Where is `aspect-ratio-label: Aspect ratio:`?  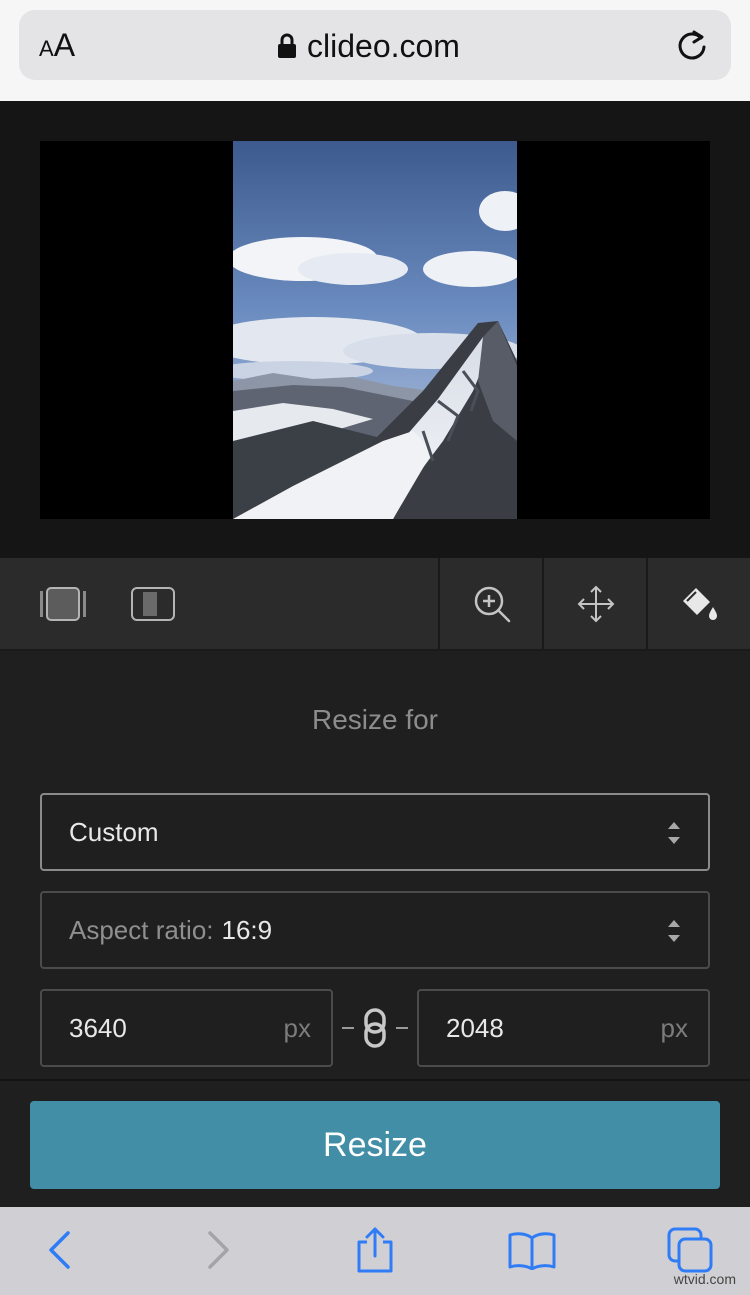 aspect-ratio-label: Aspect ratio: is located at coordinates (141, 929).